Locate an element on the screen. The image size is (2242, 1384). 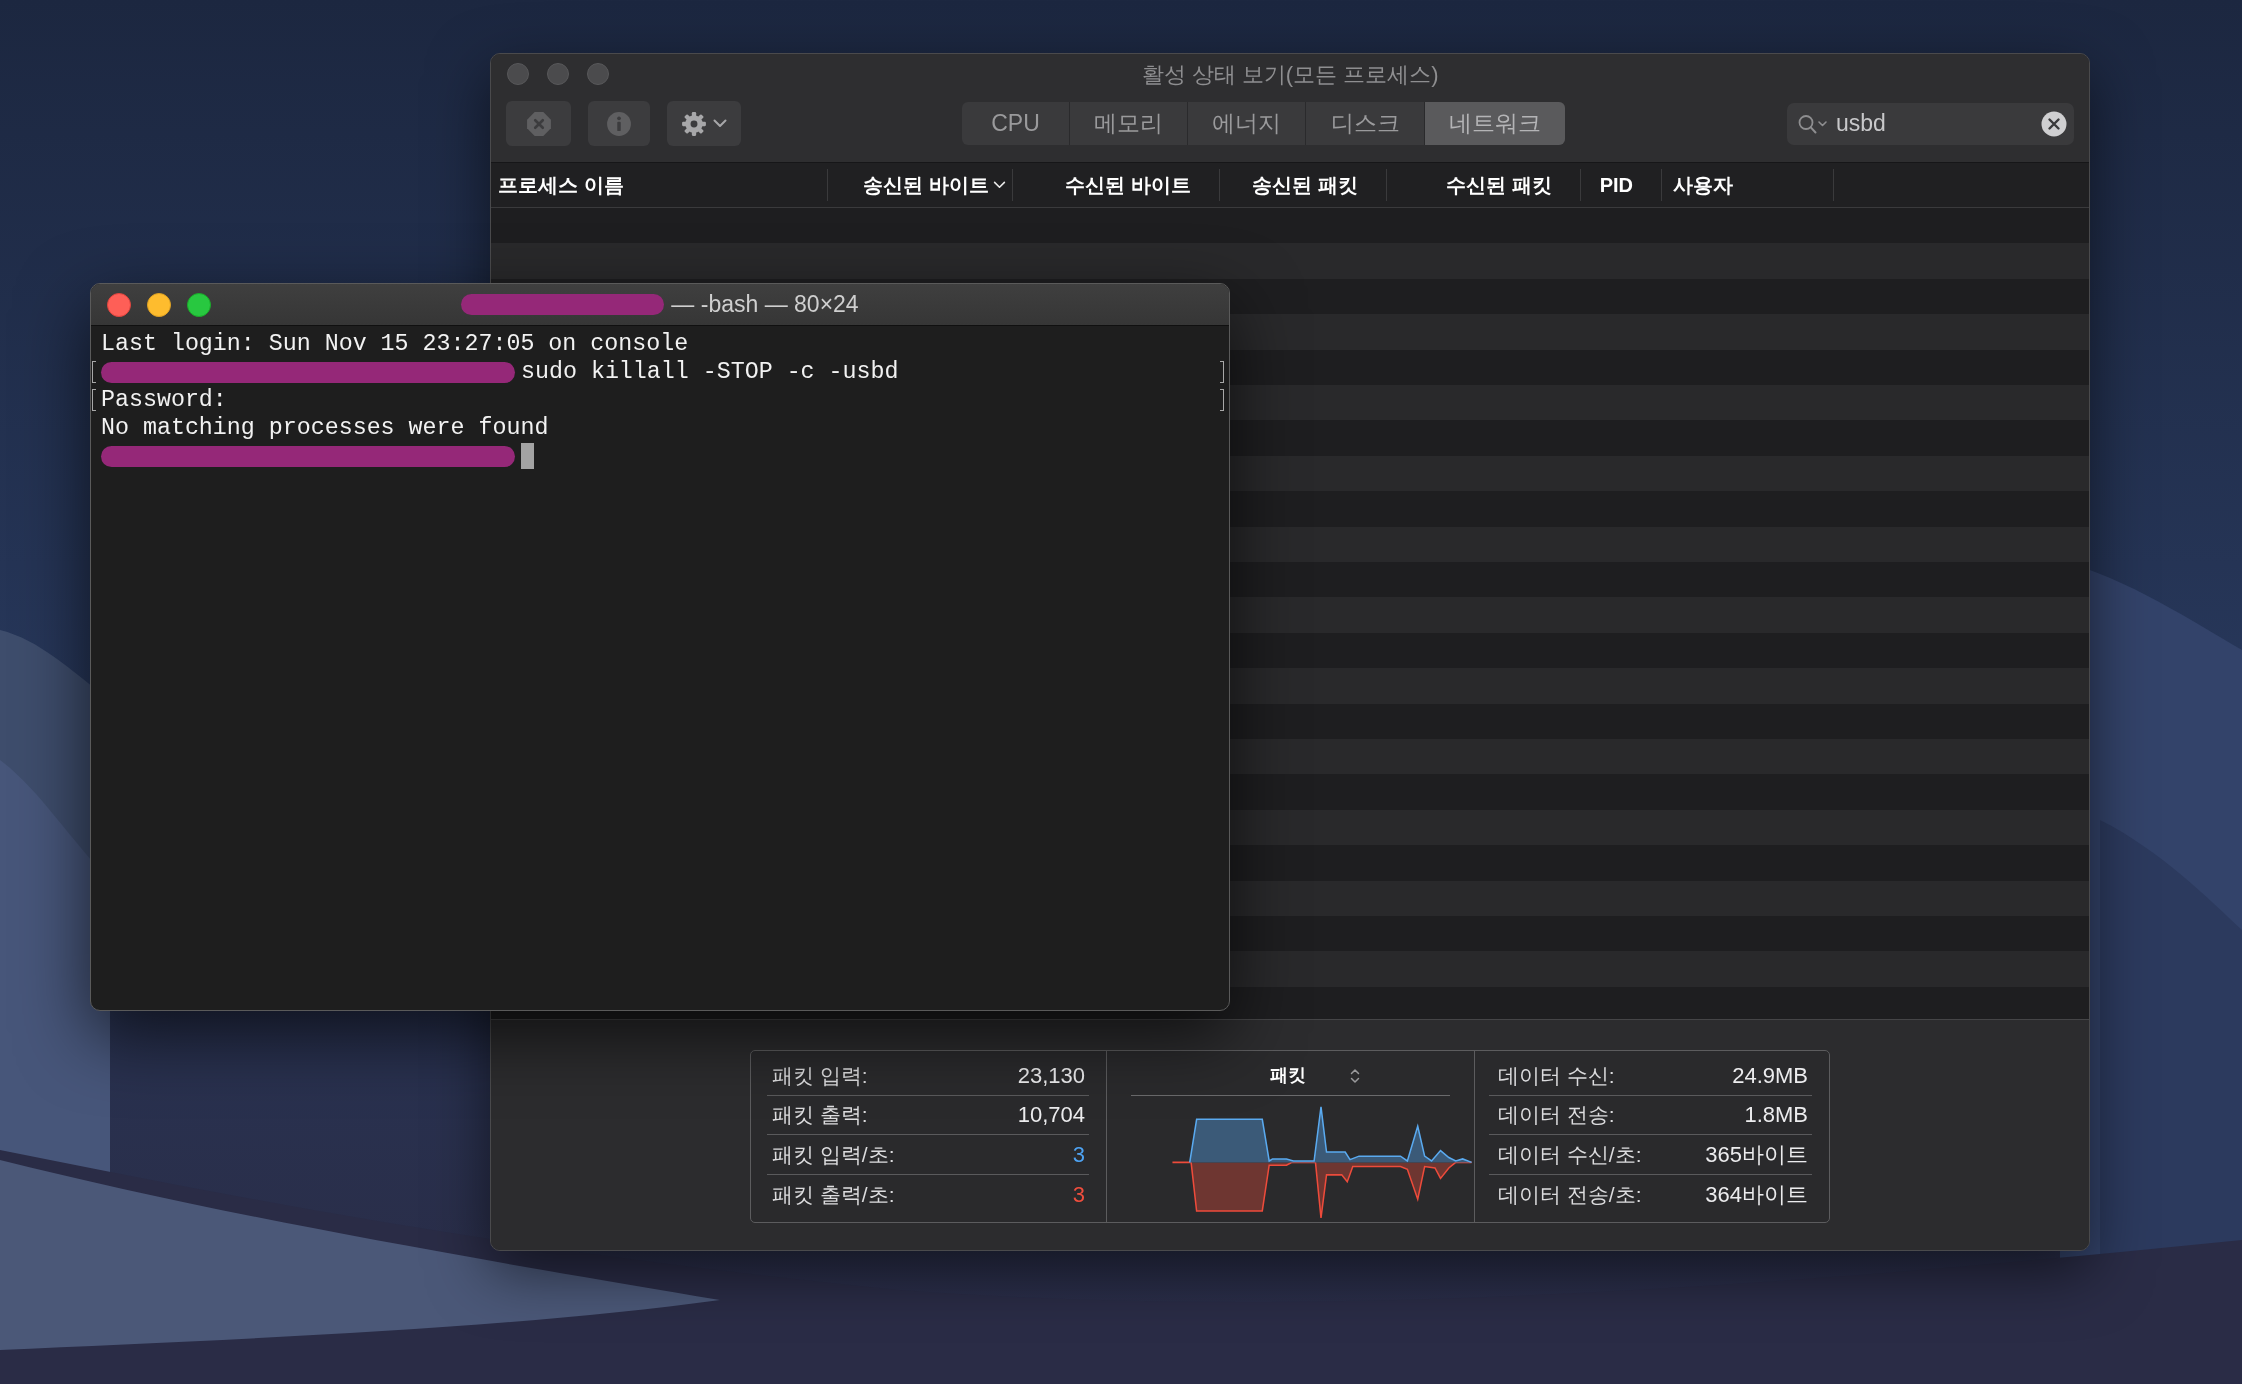
column-header: 프로세스 이름 is located at coordinates (659, 185).